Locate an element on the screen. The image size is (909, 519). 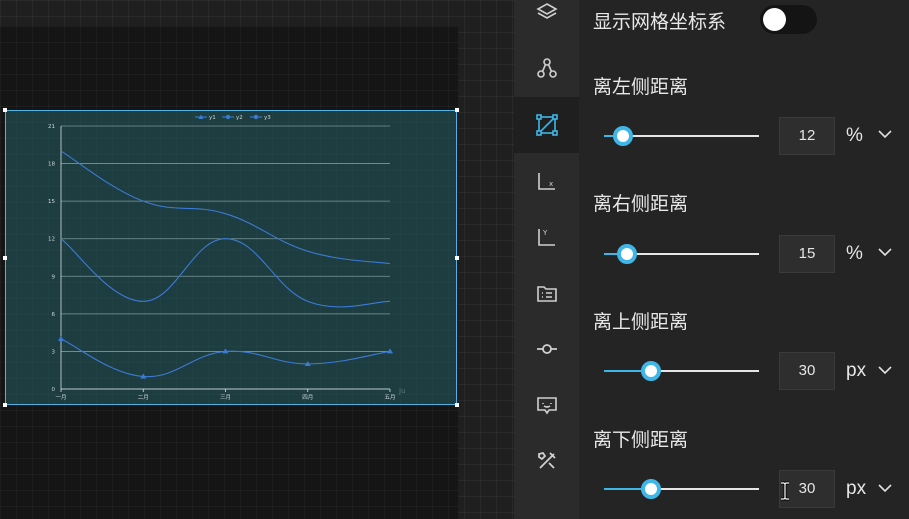
rail-tools-button is located at coordinates (546, 461).